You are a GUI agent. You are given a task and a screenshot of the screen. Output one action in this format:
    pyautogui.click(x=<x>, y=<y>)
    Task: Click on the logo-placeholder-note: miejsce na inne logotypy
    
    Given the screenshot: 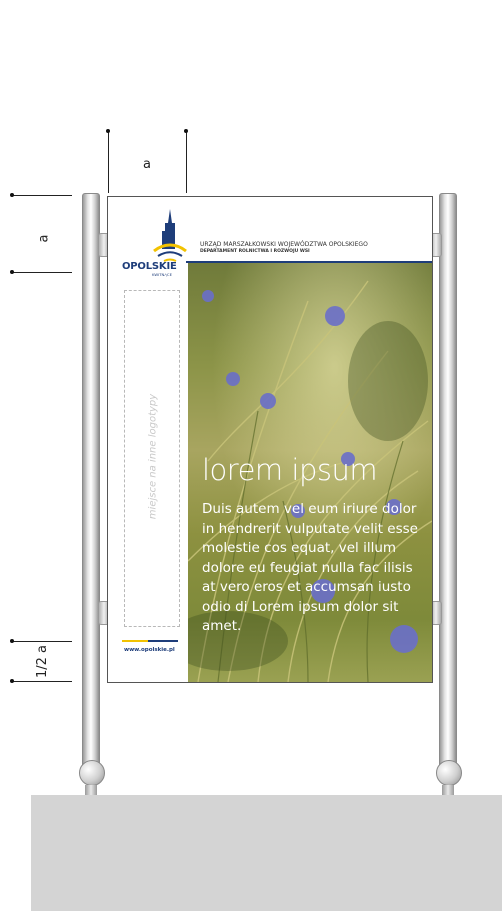 What is the action you would take?
    pyautogui.click(x=153, y=456)
    